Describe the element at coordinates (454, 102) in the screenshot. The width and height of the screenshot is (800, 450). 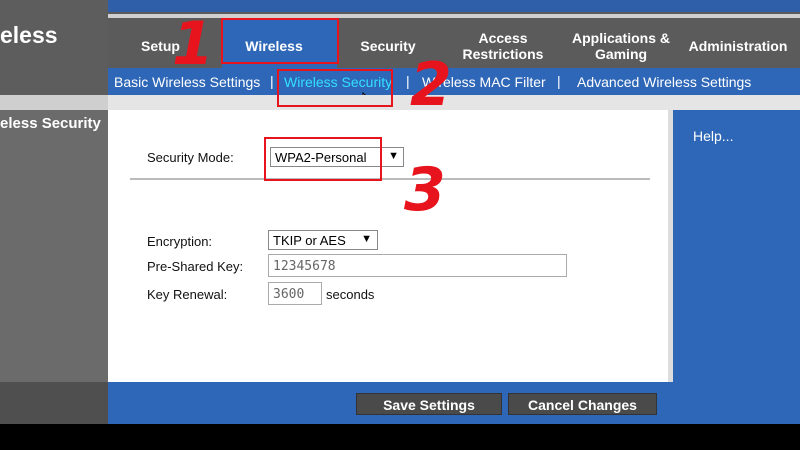
I see `subnav-shadow-strip` at that location.